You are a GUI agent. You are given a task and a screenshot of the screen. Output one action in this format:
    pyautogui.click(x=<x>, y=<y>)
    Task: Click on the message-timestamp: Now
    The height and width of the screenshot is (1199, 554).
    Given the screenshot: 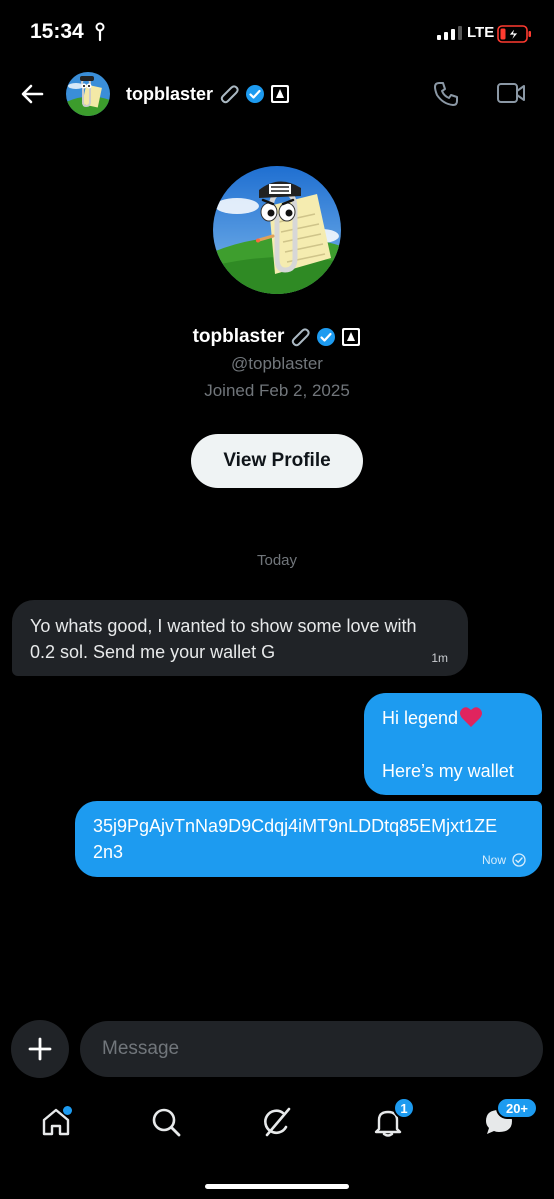 What is the action you would take?
    pyautogui.click(x=493, y=860)
    